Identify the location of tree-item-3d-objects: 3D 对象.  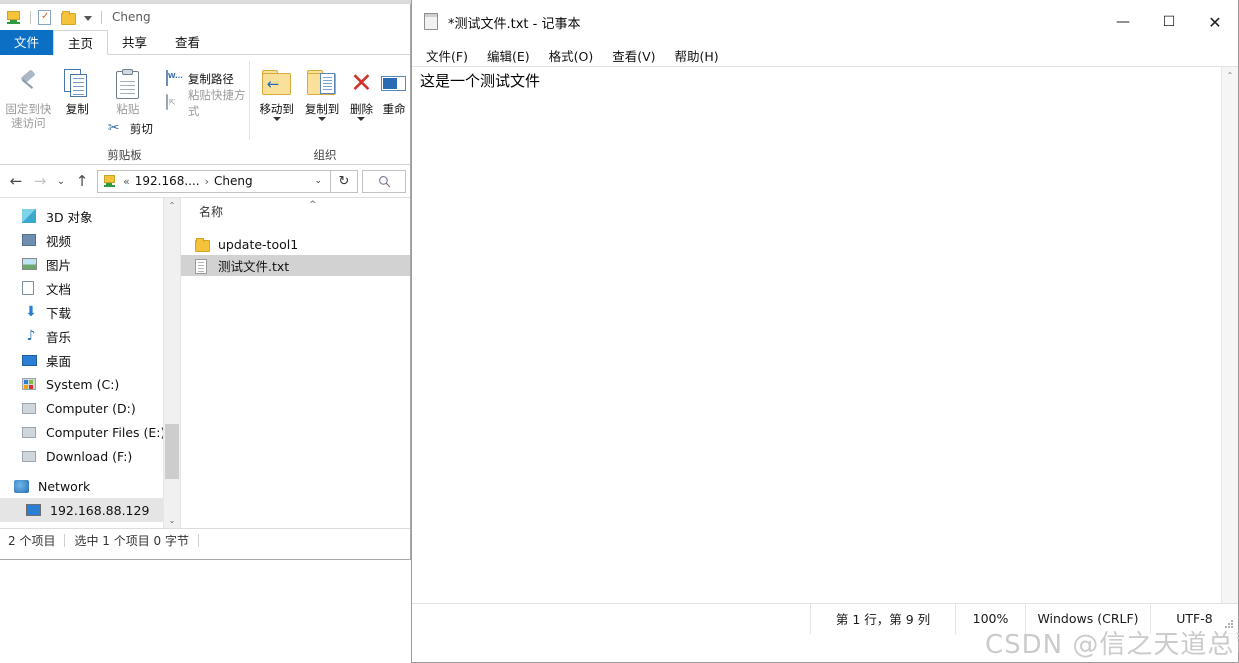
(90, 216).